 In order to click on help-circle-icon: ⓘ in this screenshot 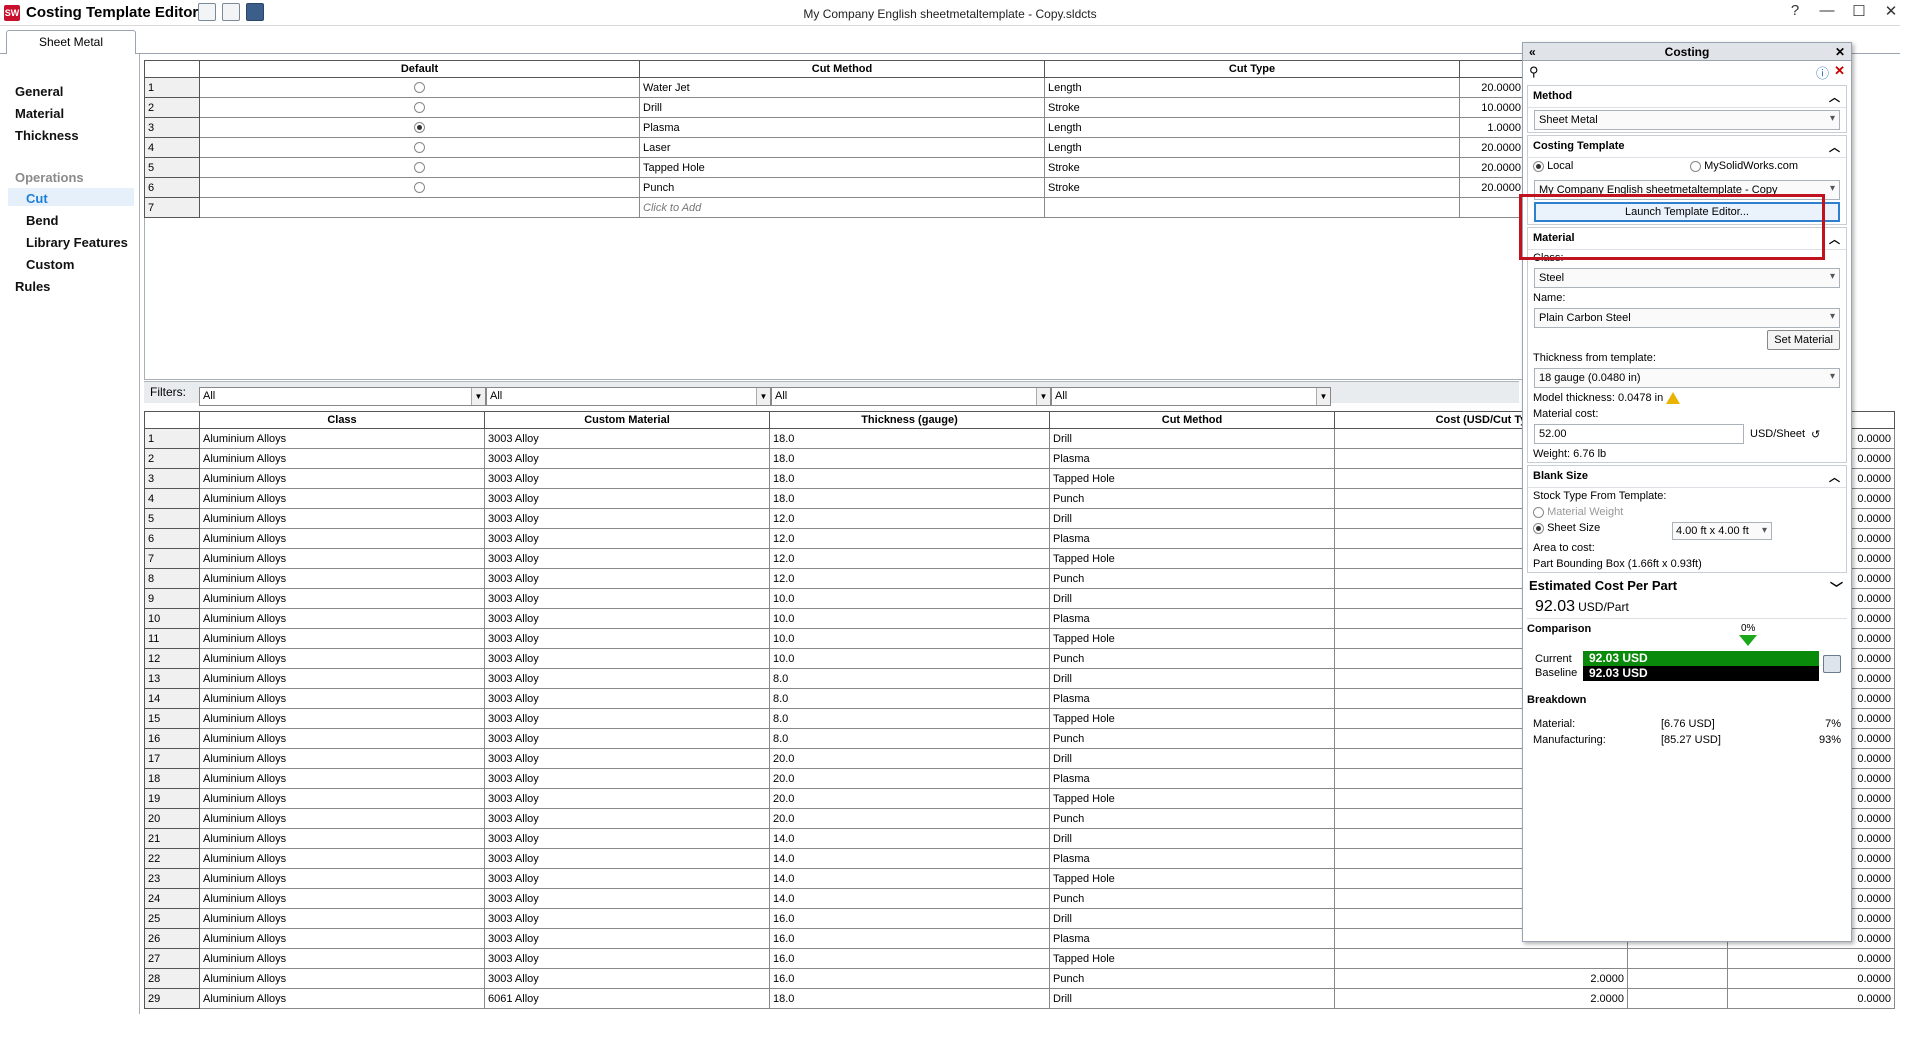, I will do `click(1822, 72)`.